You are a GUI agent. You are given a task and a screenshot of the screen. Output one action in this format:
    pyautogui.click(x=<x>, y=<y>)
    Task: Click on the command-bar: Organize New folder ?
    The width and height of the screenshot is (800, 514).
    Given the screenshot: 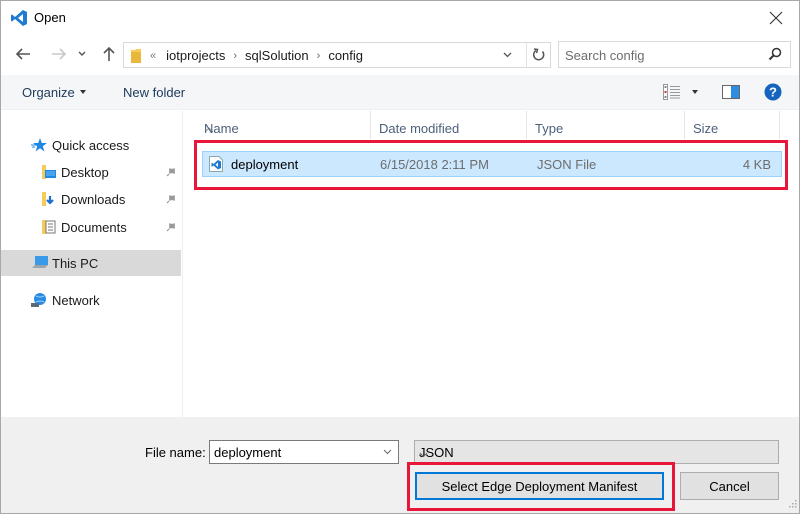 What is the action you would take?
    pyautogui.click(x=400, y=92)
    